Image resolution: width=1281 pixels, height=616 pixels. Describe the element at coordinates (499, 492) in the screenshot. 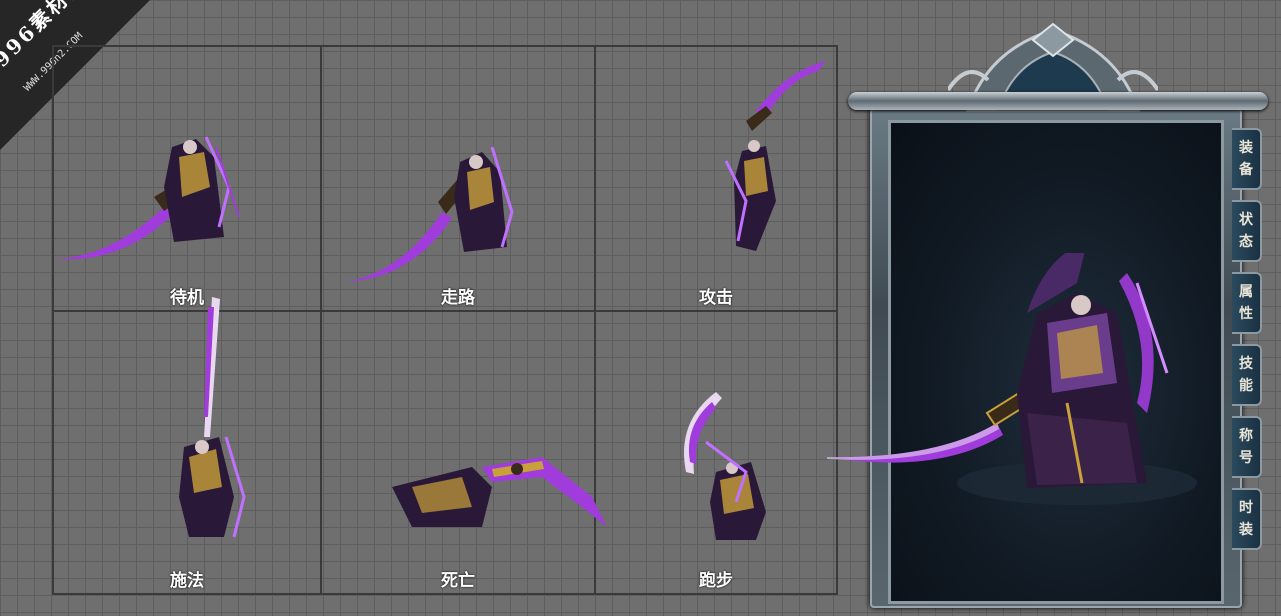

I see `reaper-sprite-death` at that location.